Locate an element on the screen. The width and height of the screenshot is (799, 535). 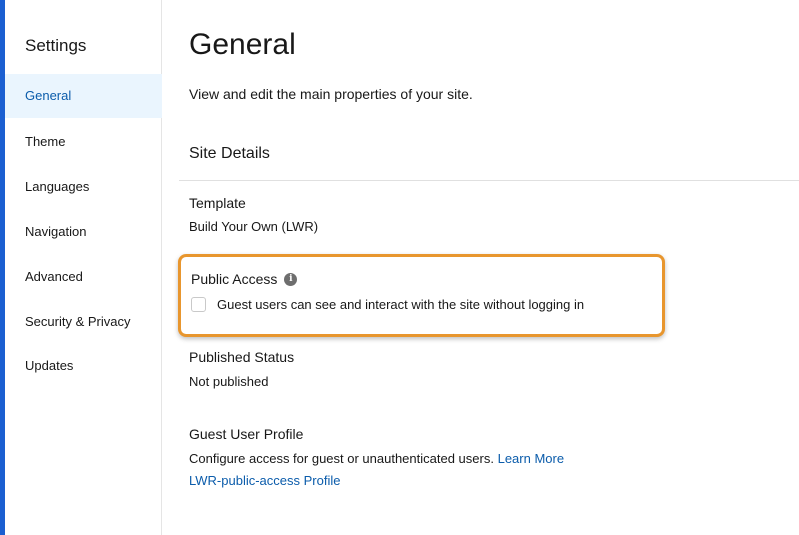
sidebar-item-languages: Languages is located at coordinates (83, 187).